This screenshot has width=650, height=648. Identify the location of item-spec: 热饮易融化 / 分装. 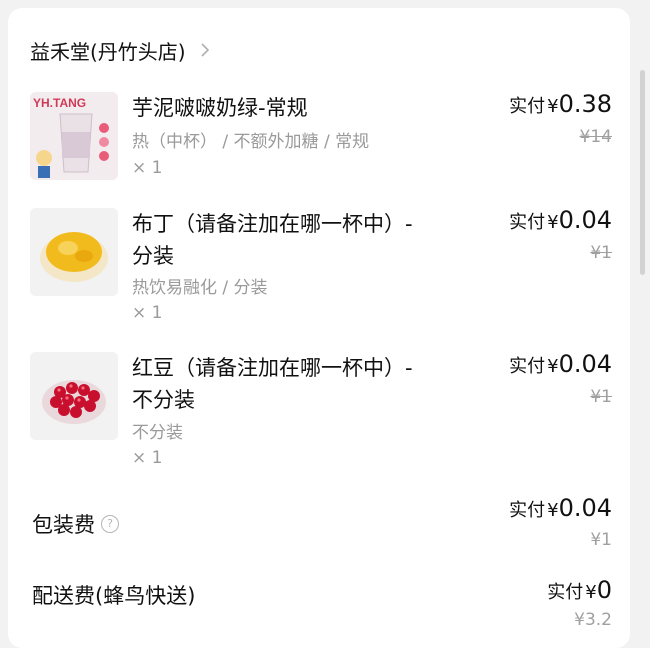
(200, 288).